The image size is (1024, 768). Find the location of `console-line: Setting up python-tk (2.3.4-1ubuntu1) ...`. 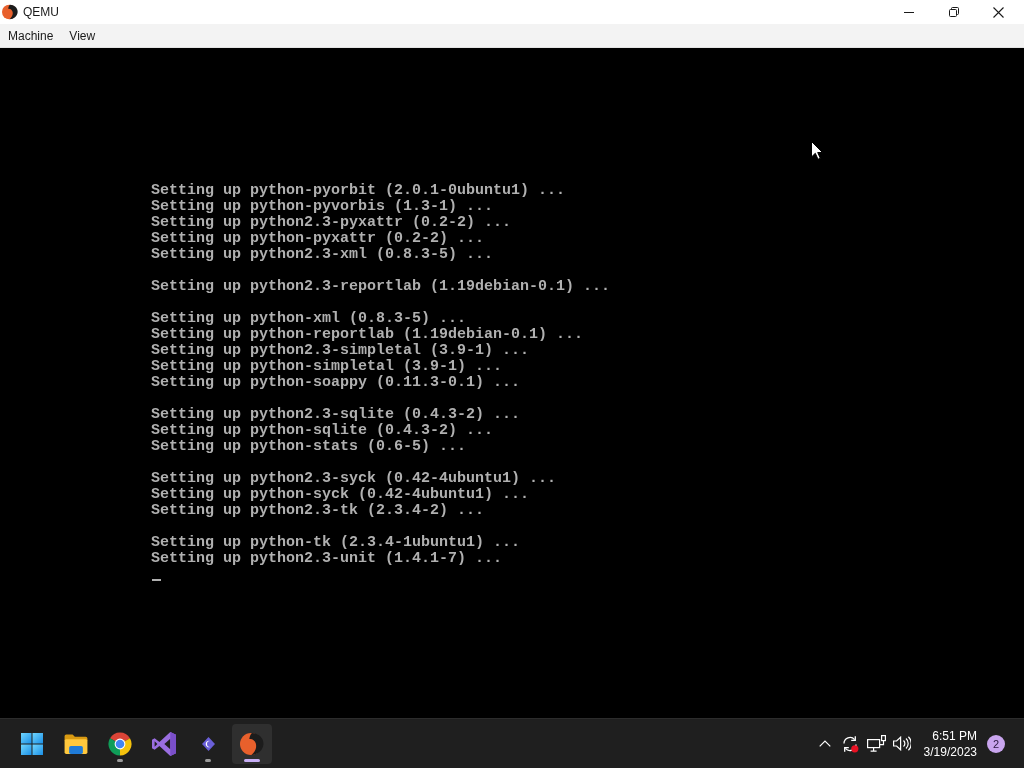

console-line: Setting up python-tk (2.3.4-1ubuntu1) ... is located at coordinates (336, 543).